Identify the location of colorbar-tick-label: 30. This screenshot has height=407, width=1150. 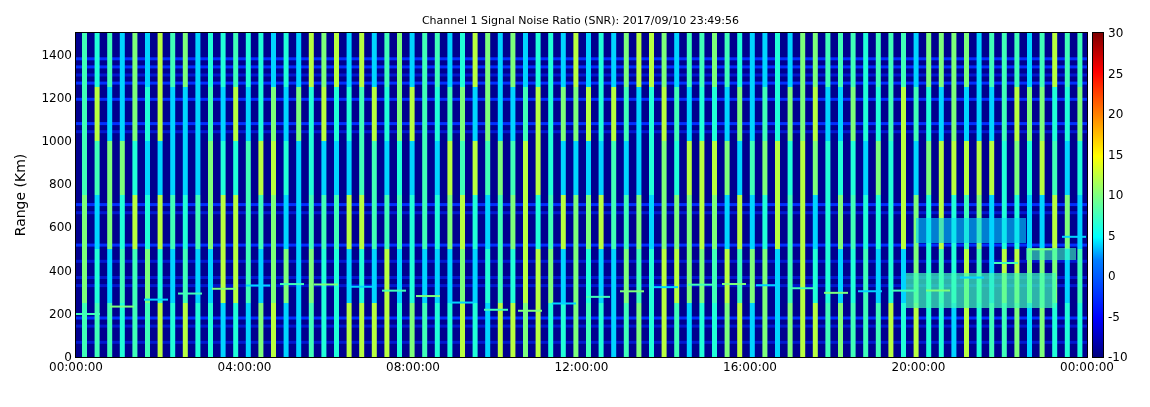
(1116, 33).